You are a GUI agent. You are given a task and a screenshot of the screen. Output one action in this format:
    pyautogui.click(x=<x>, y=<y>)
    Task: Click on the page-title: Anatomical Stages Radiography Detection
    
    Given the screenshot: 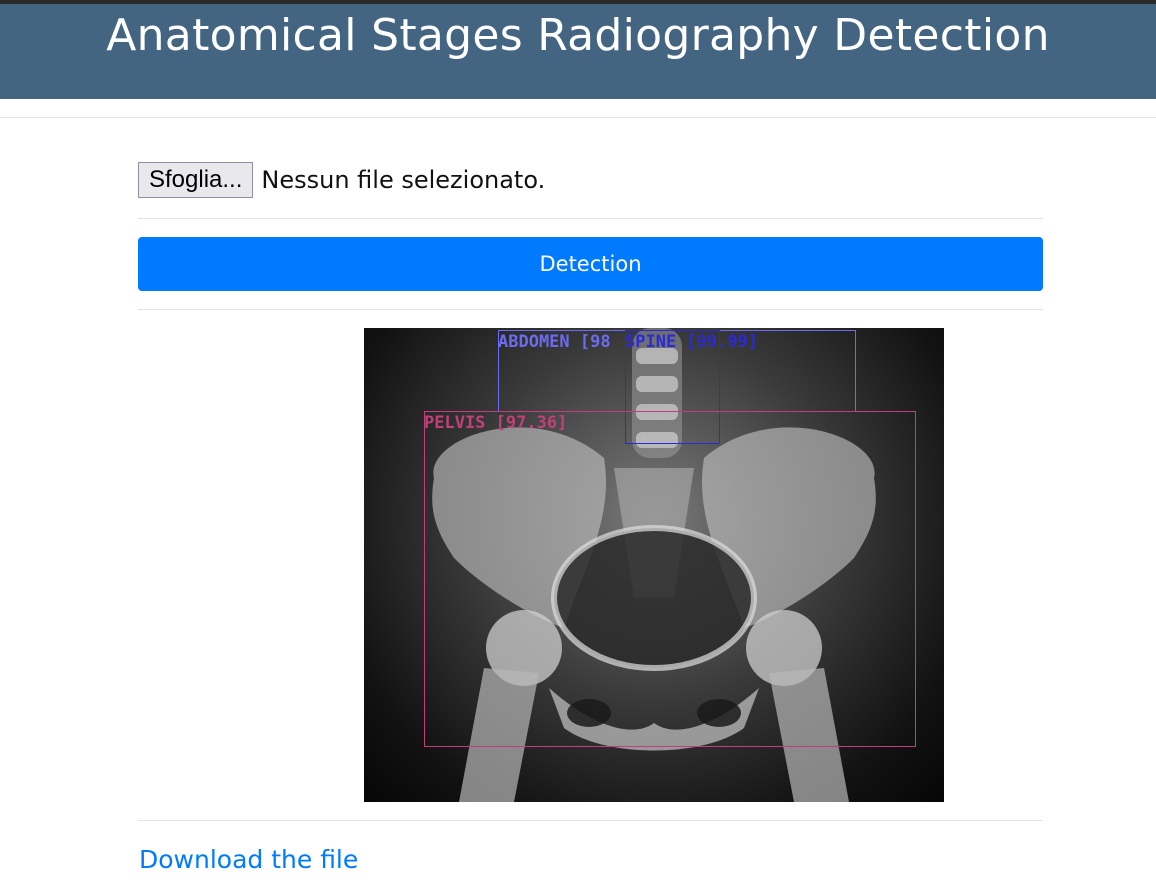 What is the action you would take?
    pyautogui.click(x=578, y=35)
    